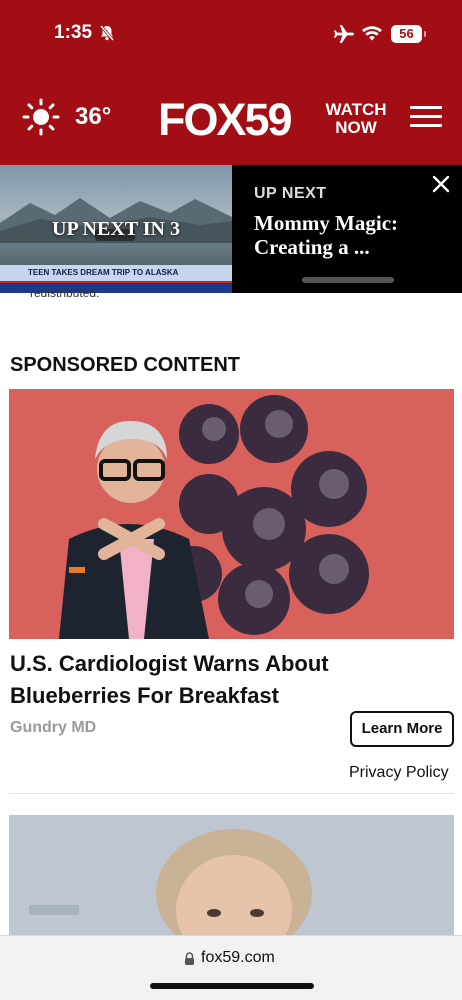 The height and width of the screenshot is (1000, 462). Describe the element at coordinates (231, 967) in the screenshot. I see `browser-address-bar: fox59.com` at that location.